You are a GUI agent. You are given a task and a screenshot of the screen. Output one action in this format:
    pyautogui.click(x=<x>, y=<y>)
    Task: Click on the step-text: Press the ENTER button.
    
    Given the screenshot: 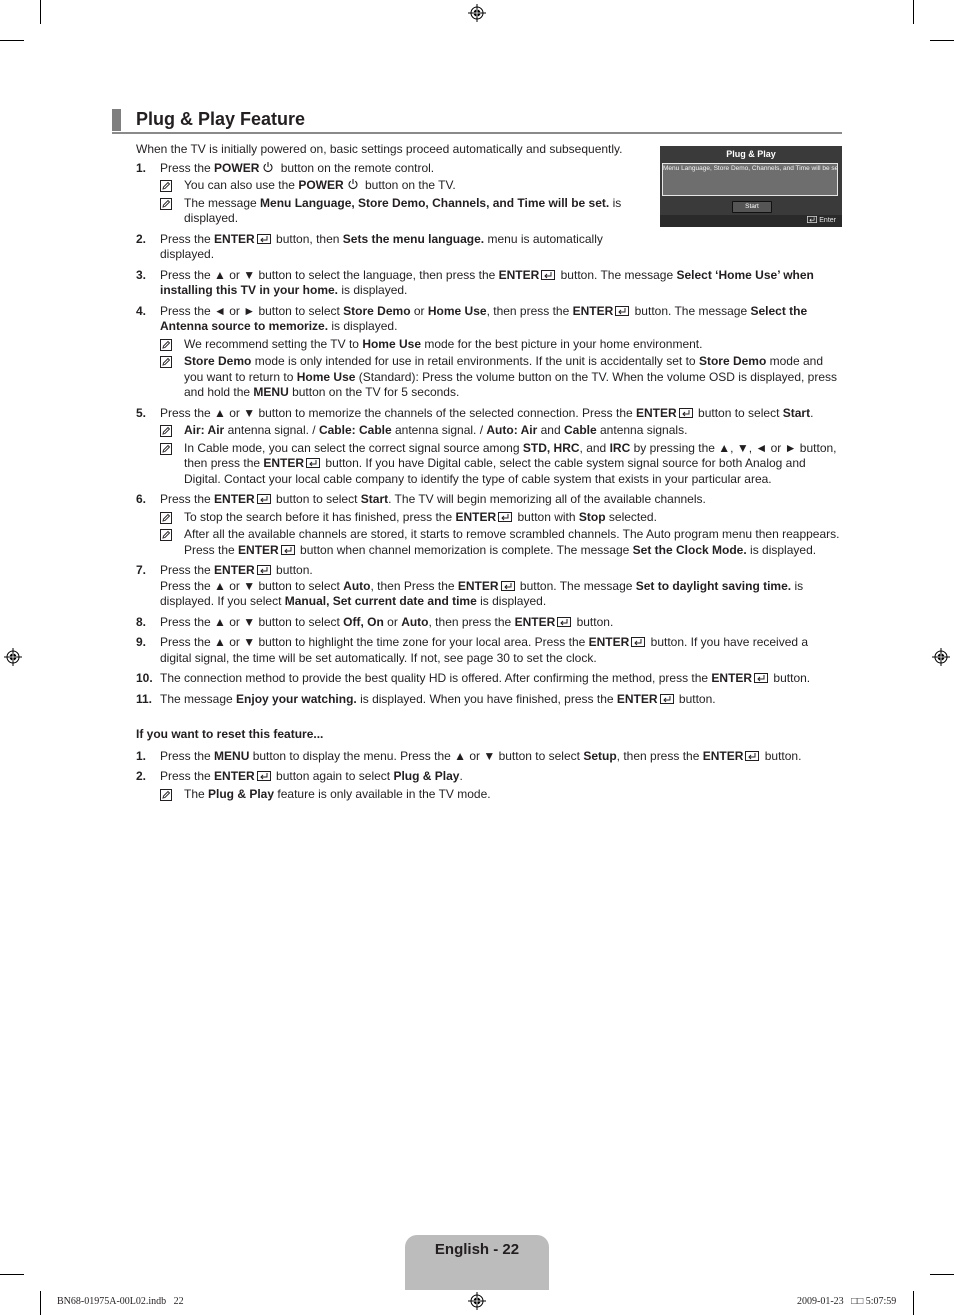 What is the action you would take?
    pyautogui.click(x=501, y=571)
    